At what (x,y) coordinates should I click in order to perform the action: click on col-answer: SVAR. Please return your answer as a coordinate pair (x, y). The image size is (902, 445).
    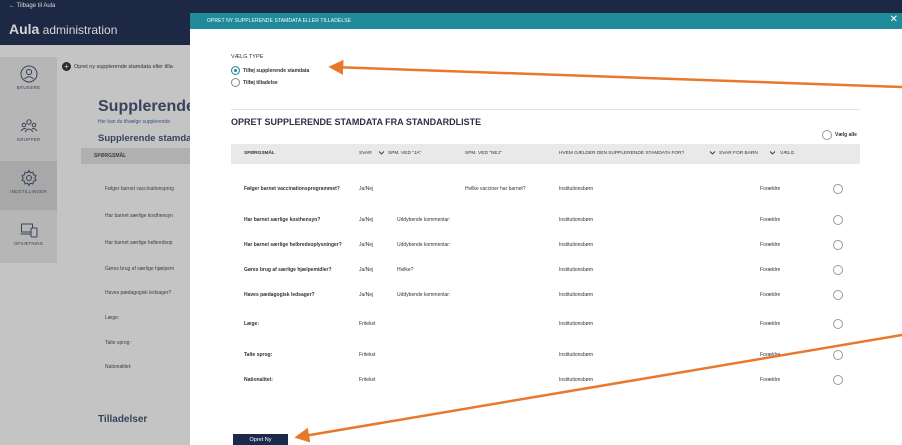
    Looking at the image, I should click on (365, 153).